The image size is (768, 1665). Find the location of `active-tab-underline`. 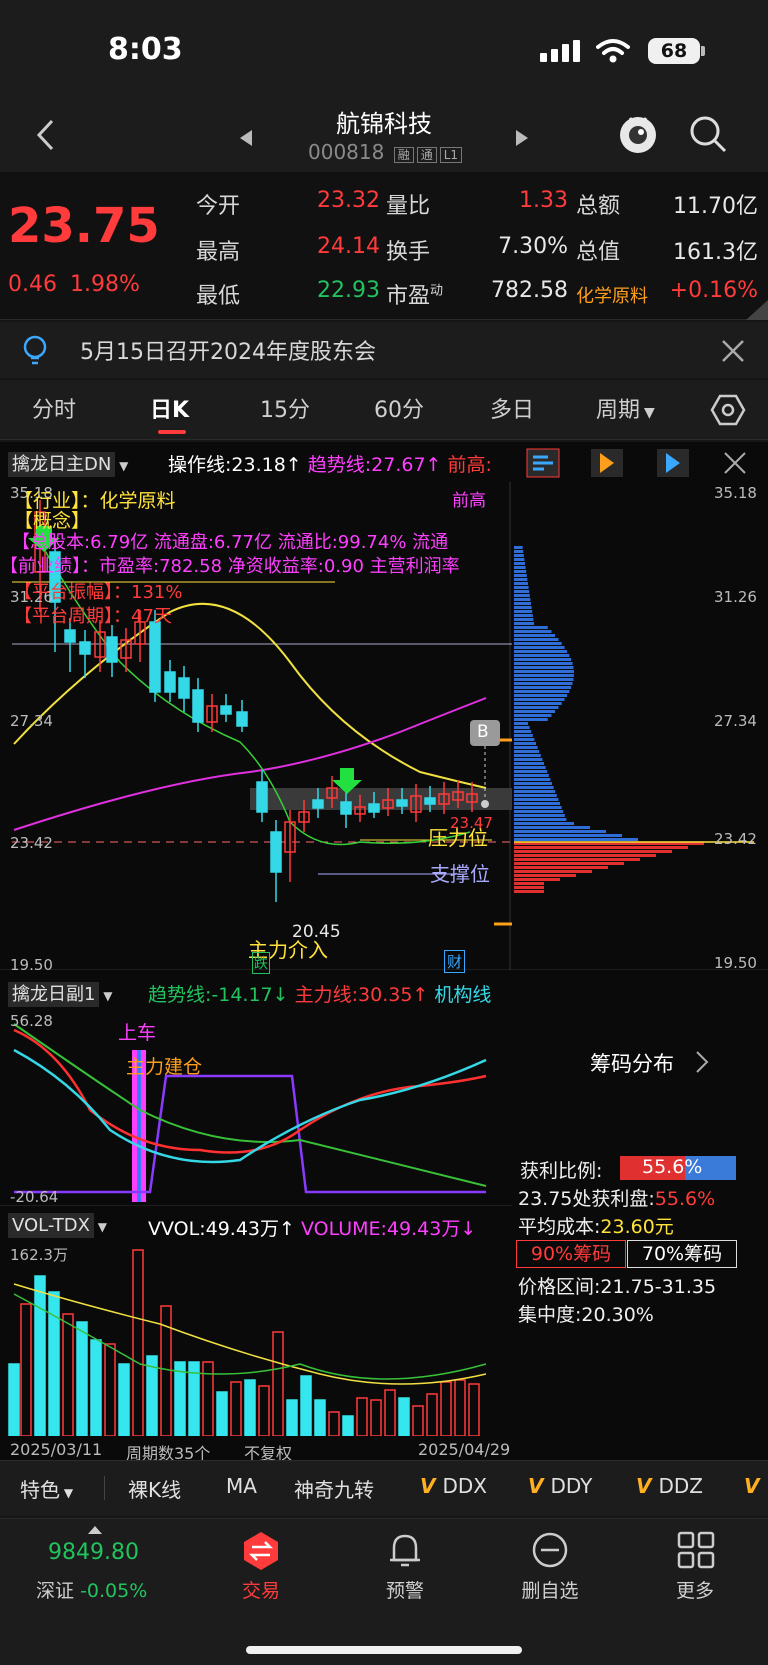

active-tab-underline is located at coordinates (172, 432).